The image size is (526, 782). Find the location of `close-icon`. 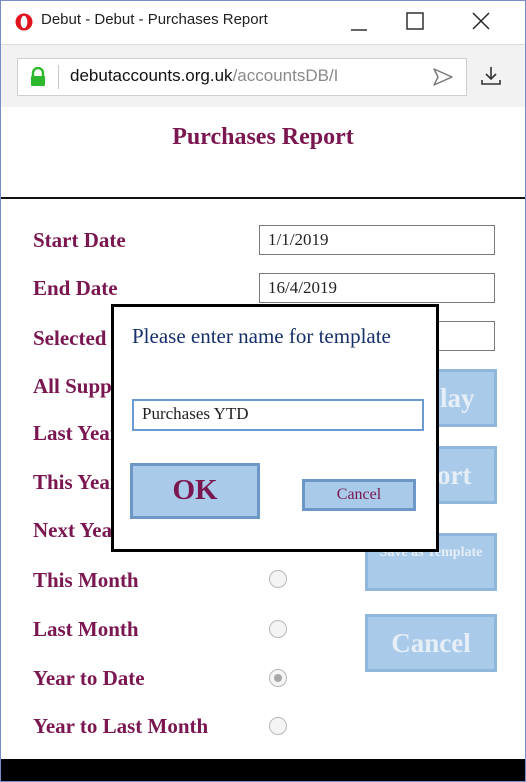

close-icon is located at coordinates (481, 21).